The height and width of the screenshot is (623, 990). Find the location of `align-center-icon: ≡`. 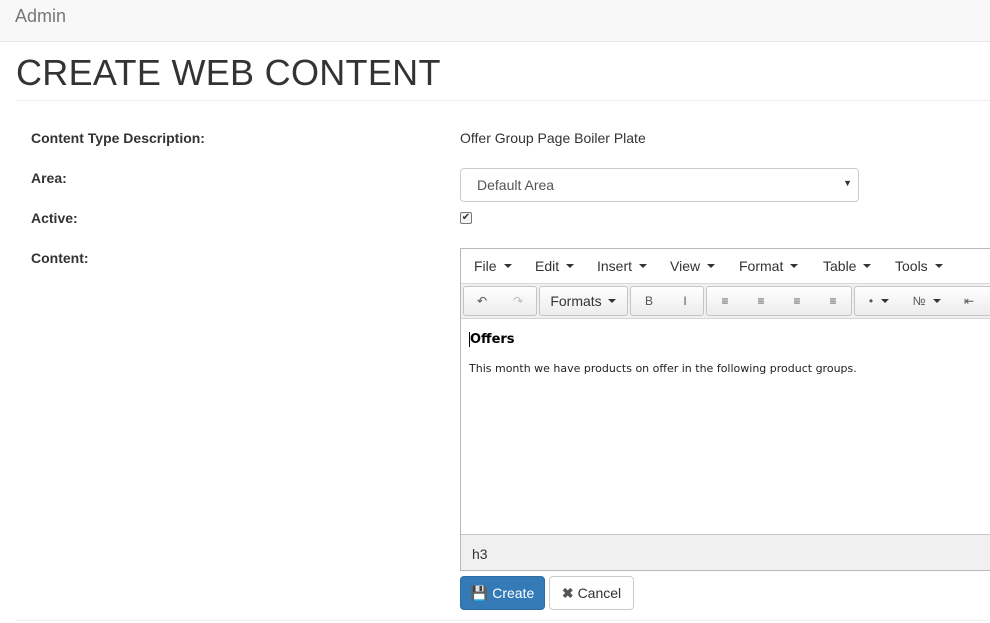

align-center-icon: ≡ is located at coordinates (761, 301).